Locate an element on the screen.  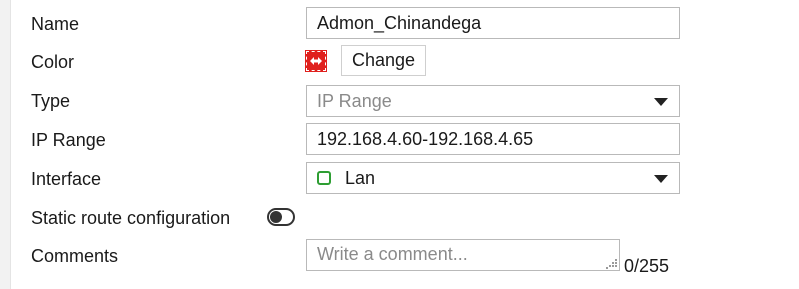
comments-label: Comments is located at coordinates (75, 256).